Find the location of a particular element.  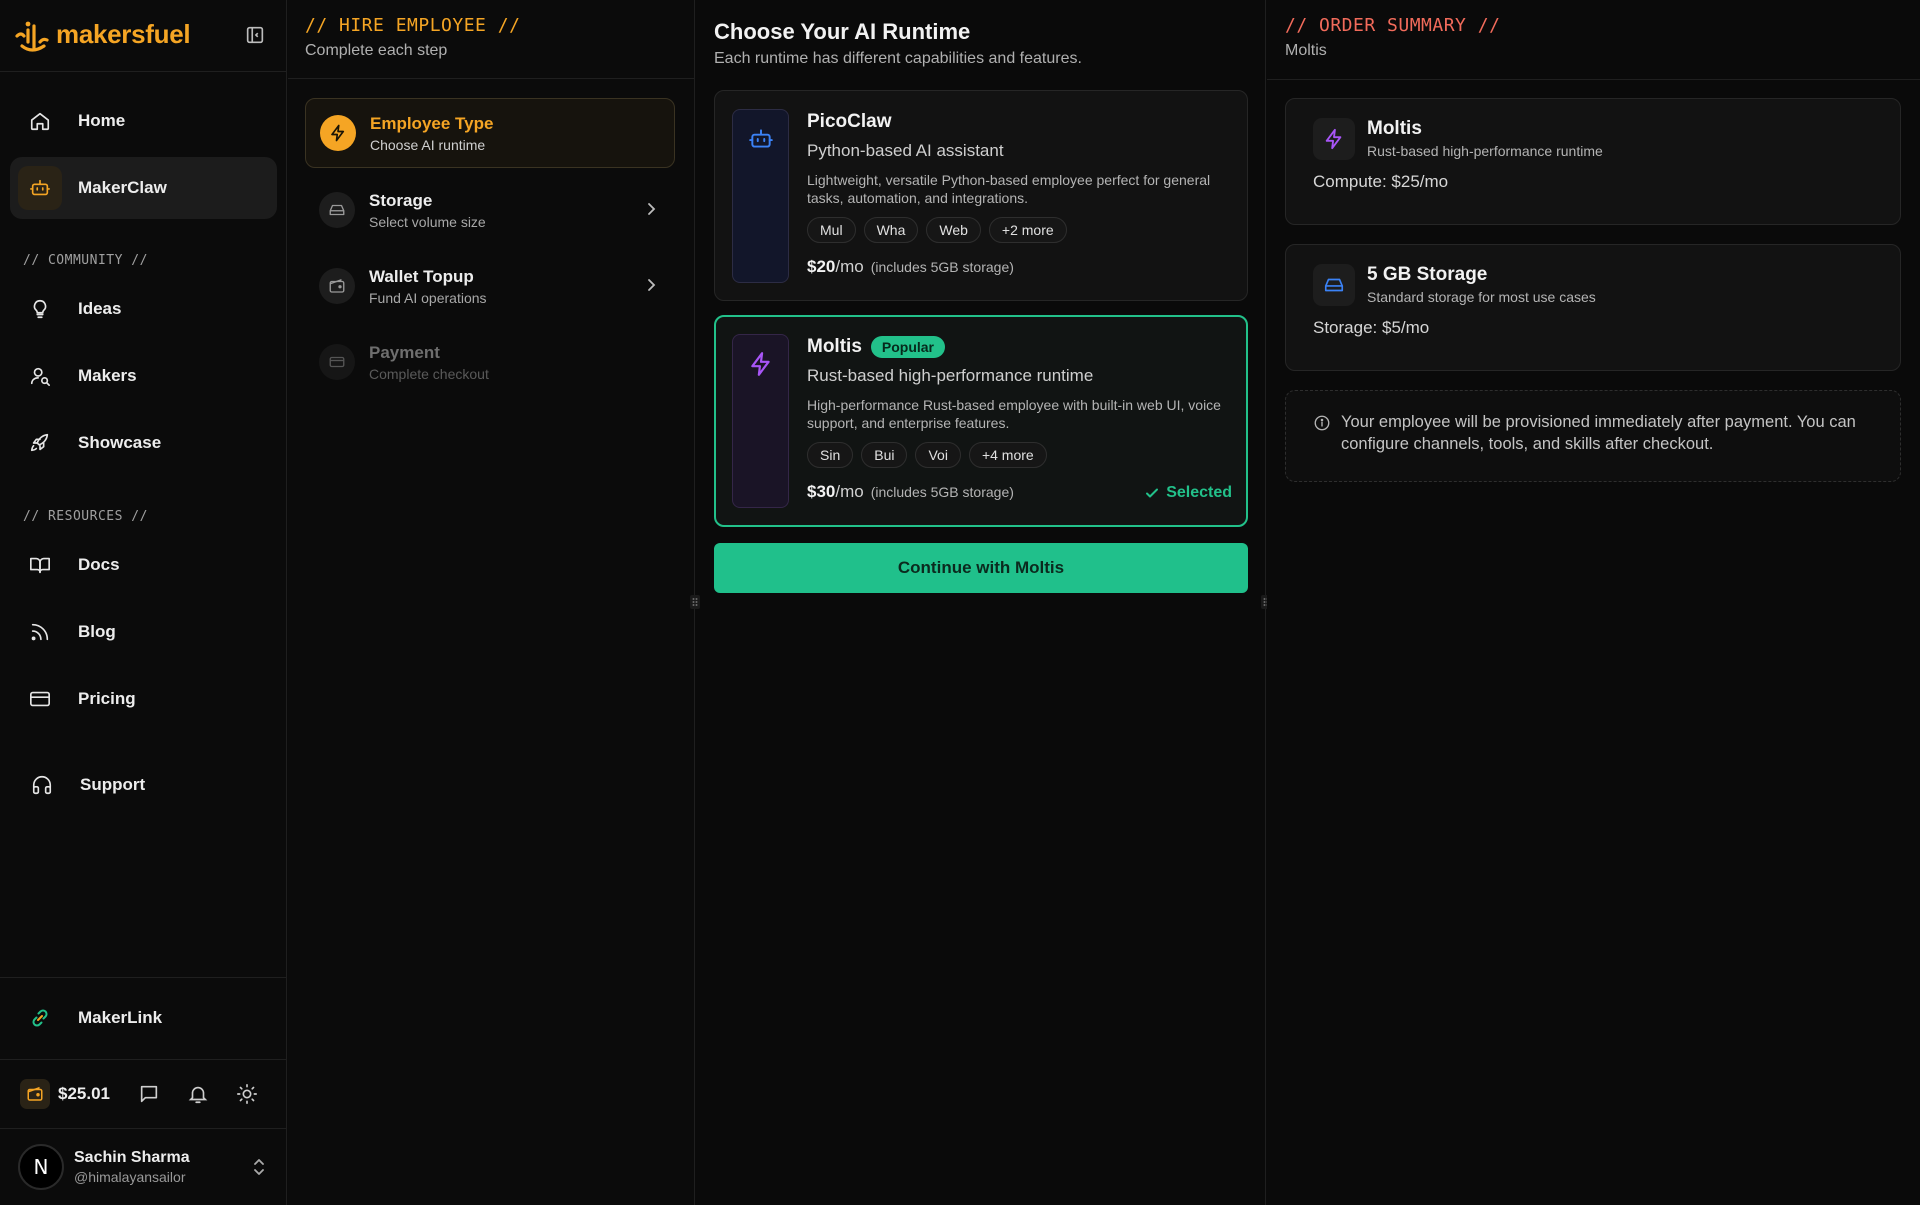

headphones-icon is located at coordinates (42, 785).